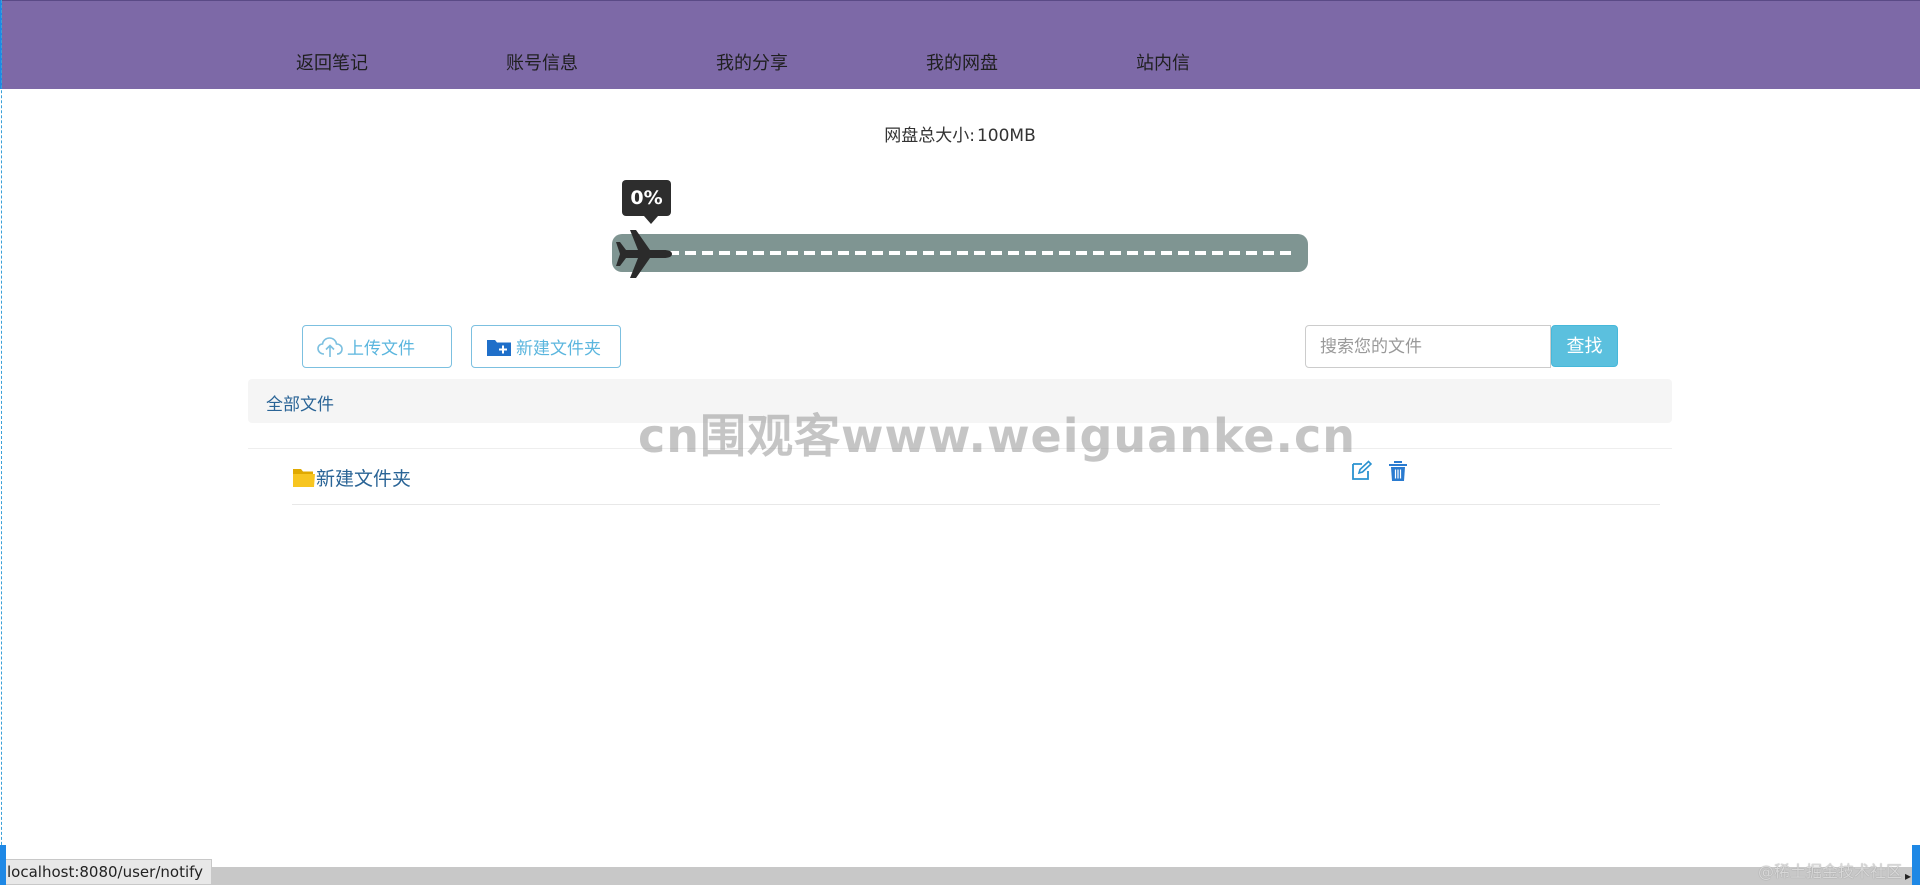 The width and height of the screenshot is (1920, 885). Describe the element at coordinates (330, 346) in the screenshot. I see `cloud-upload-icon` at that location.